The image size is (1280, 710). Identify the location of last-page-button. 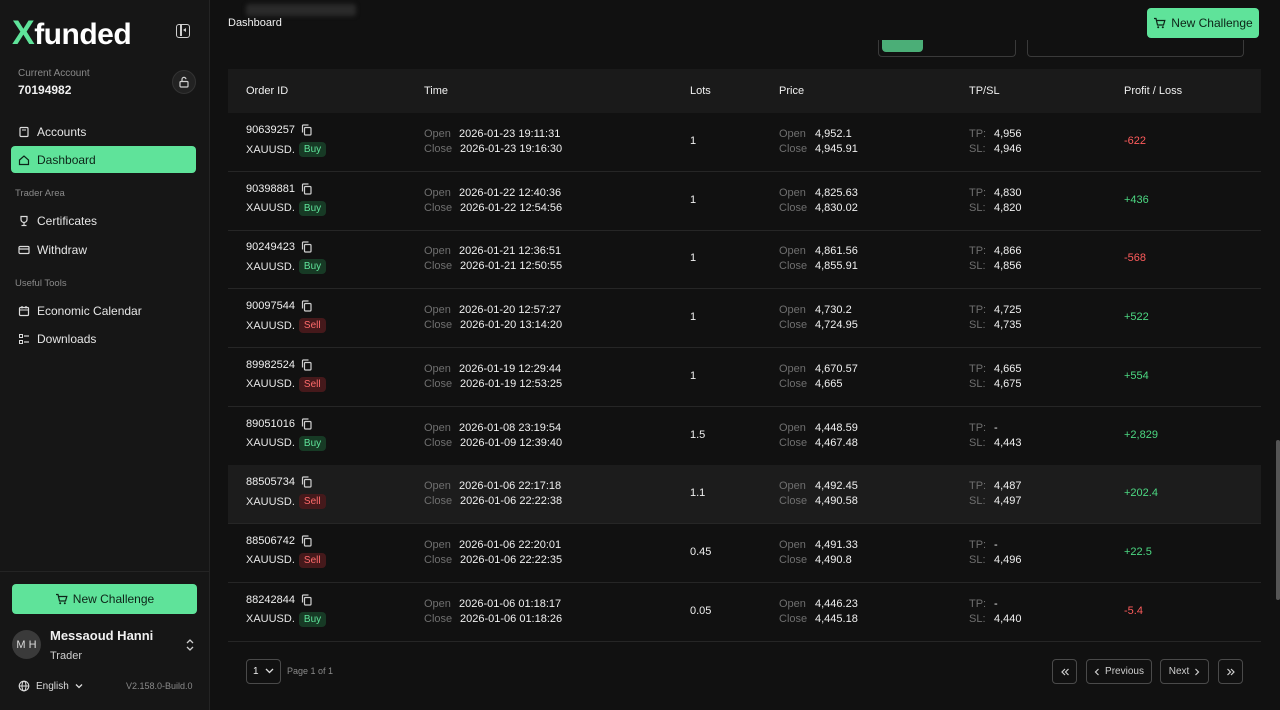
(1230, 671).